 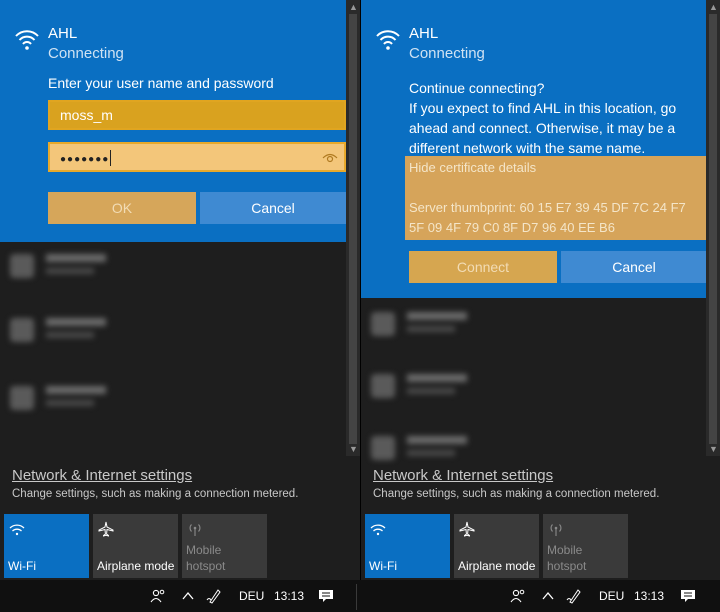 I want to click on system-tray-right: DEU 13:13, so click(x=540, y=596).